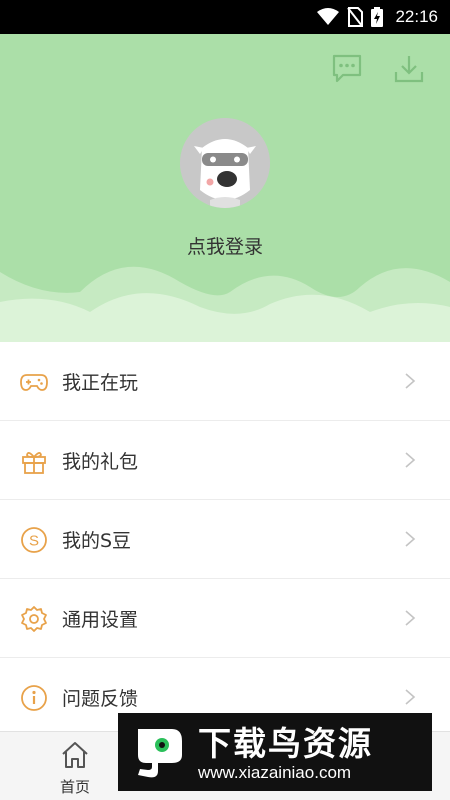 Image resolution: width=450 pixels, height=800 pixels. Describe the element at coordinates (285, 743) in the screenshot. I see `watermark-title: 下载鸟资源` at that location.